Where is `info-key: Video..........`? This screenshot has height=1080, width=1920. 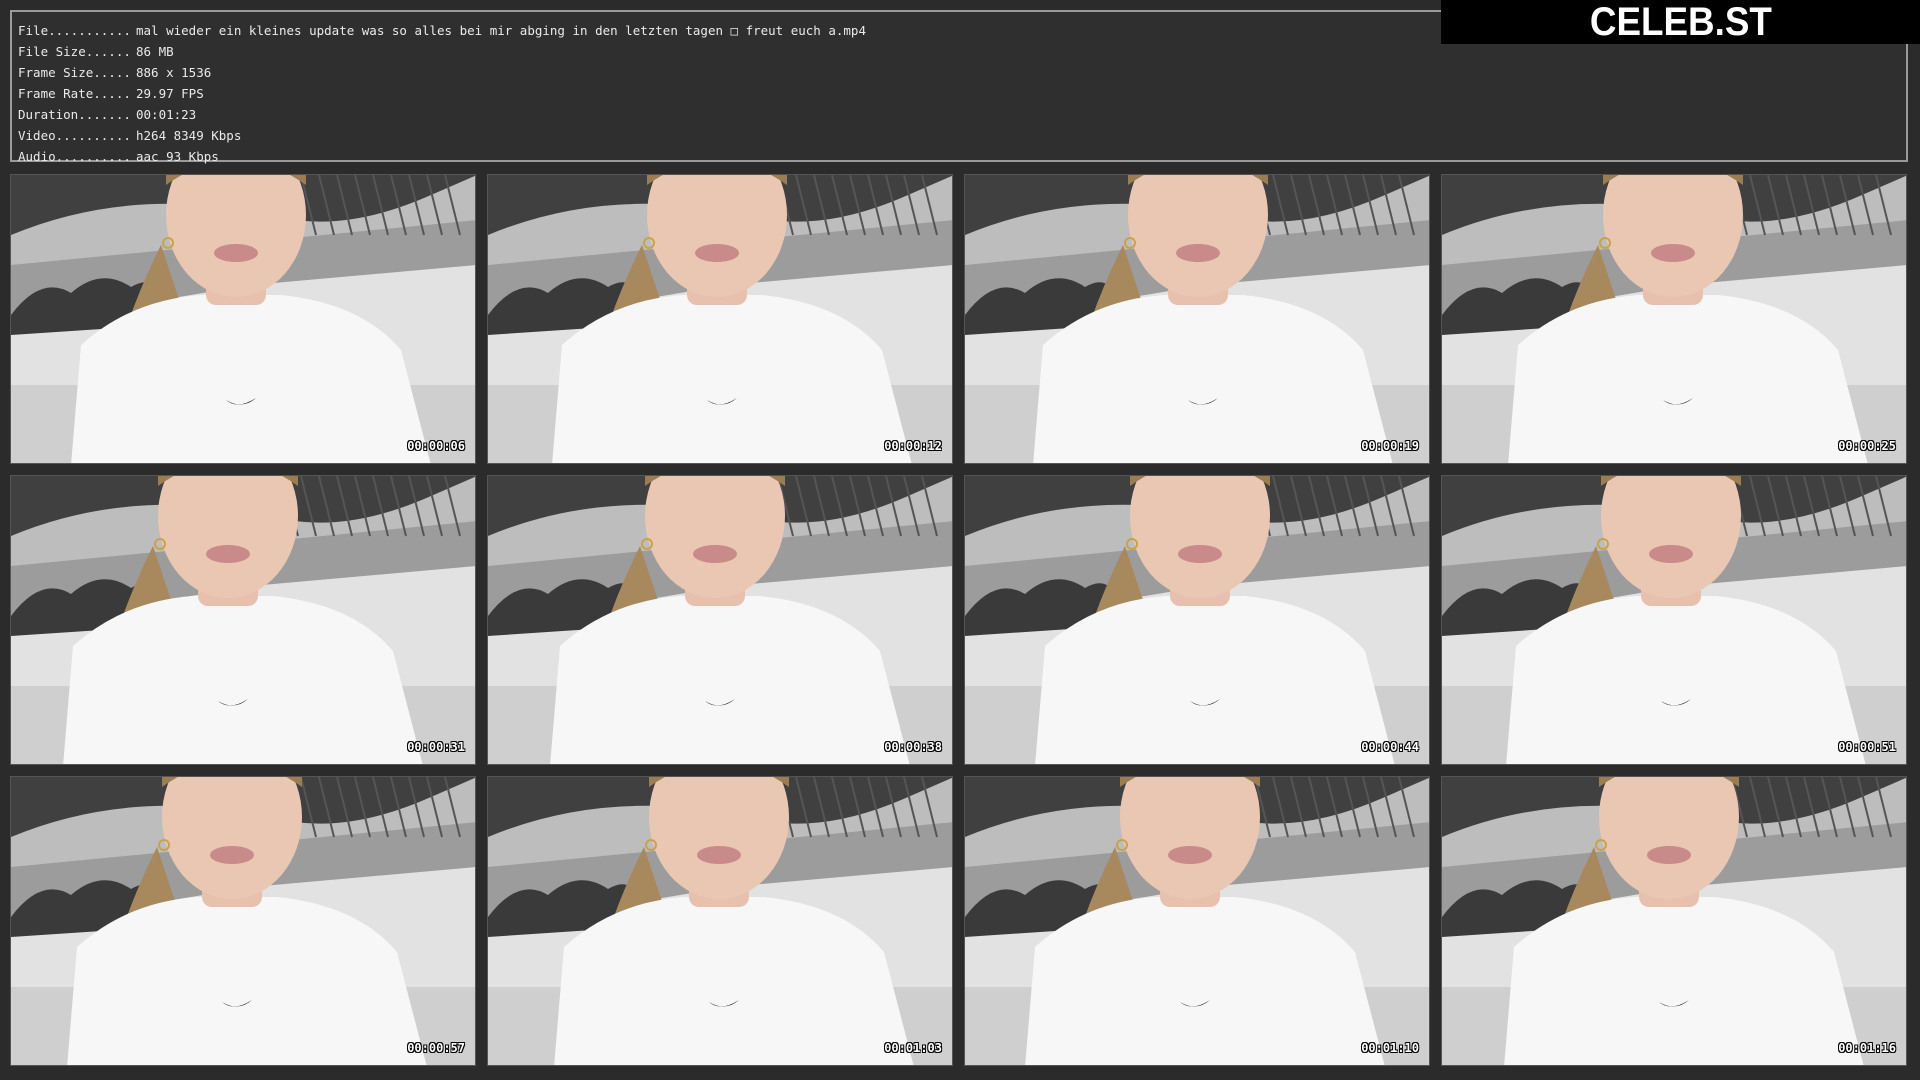 info-key: Video.......... is located at coordinates (74, 135).